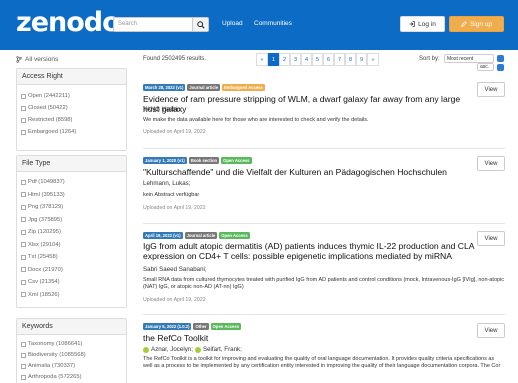 The height and width of the screenshot is (383, 518). I want to click on sort-order-arrow, so click(500, 67).